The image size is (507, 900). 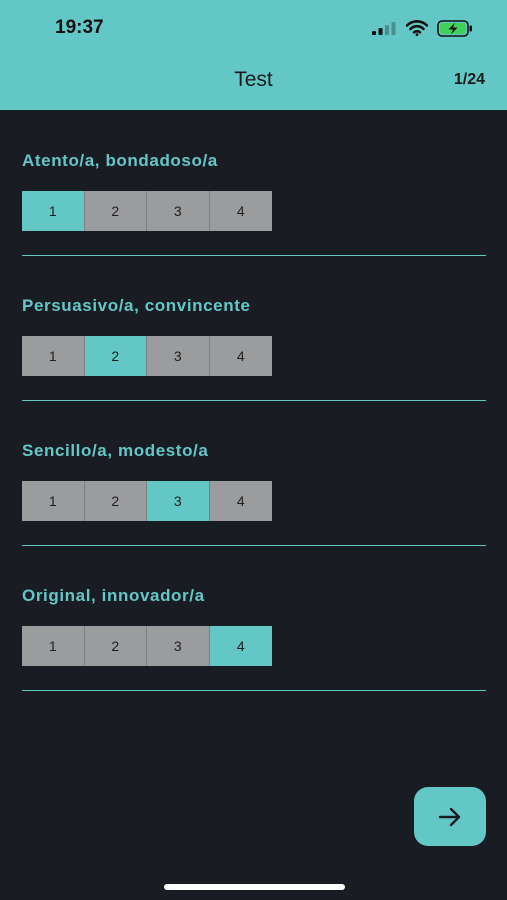 I want to click on question-item: Persuasivo/a, convincente 1 2 3 4, so click(x=254, y=368).